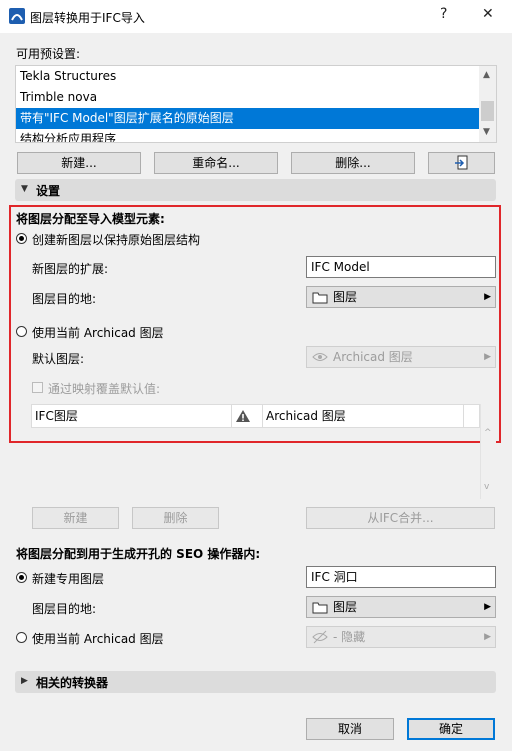 This screenshot has width=512, height=751. What do you see at coordinates (247, 97) in the screenshot?
I see `preset-item: Trimble nova` at bounding box center [247, 97].